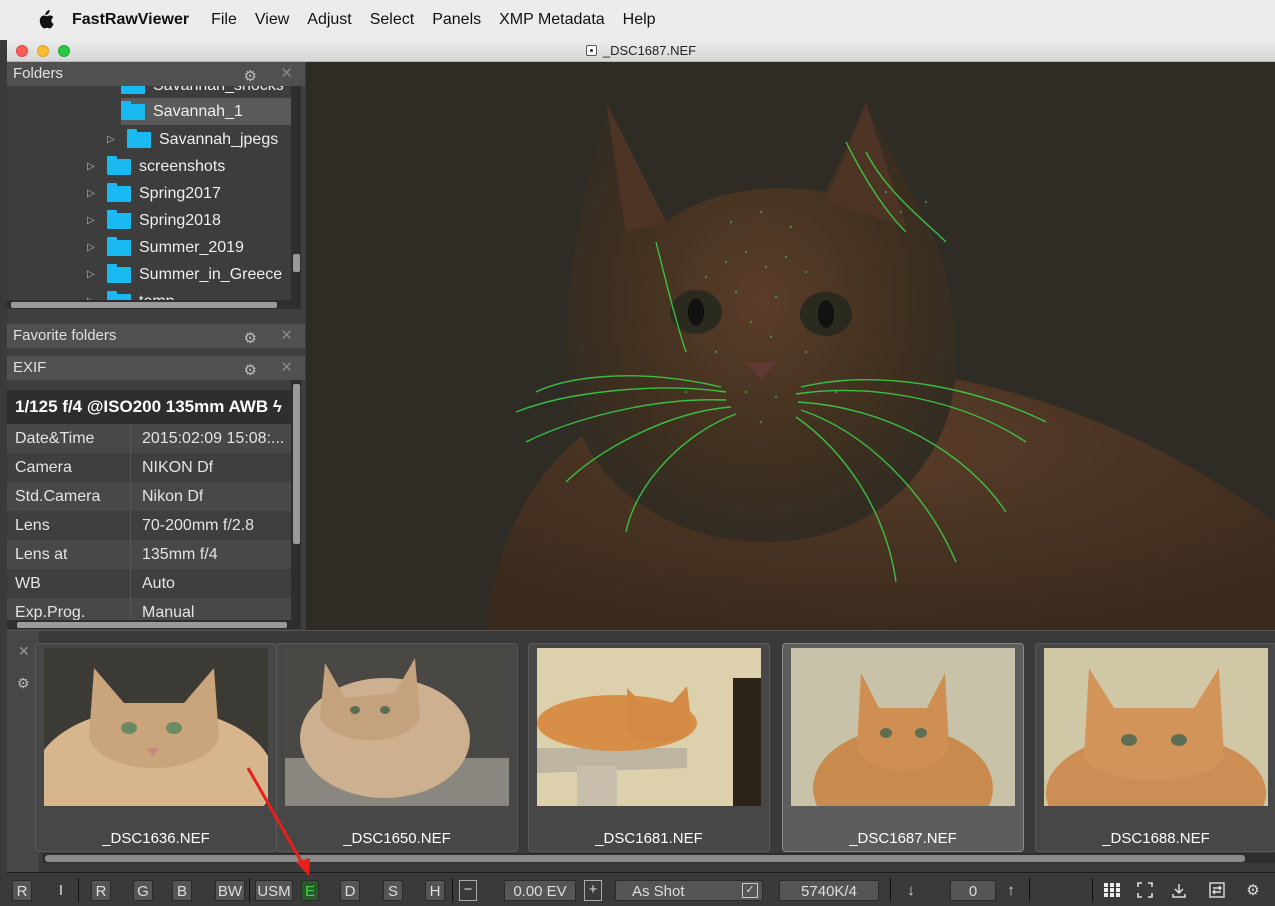  What do you see at coordinates (750, 890) in the screenshot?
I see `dropdown-checkbox-icon: ✓` at bounding box center [750, 890].